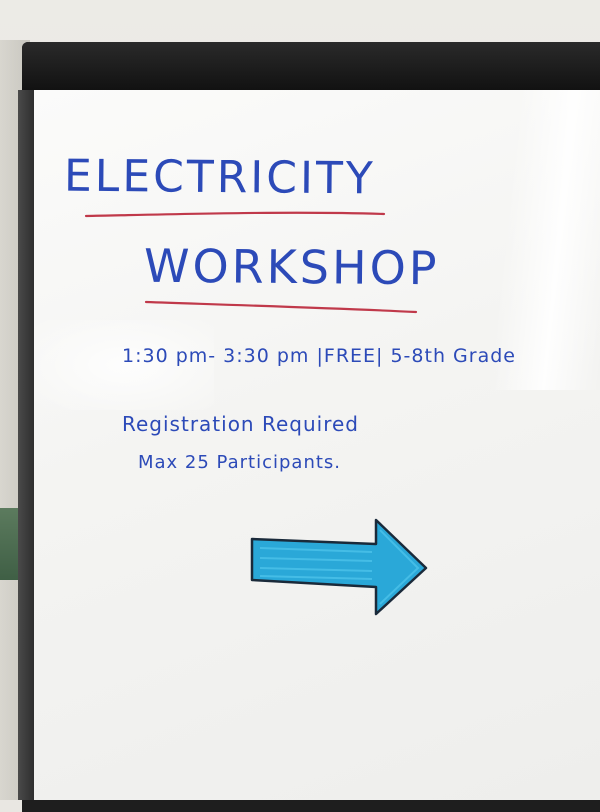  I want to click on whiteboard-top-rail, so click(311, 66).